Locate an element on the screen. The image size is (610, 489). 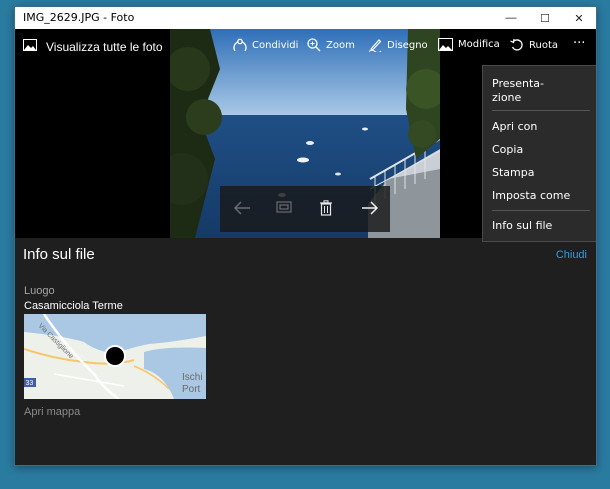
trash-icon is located at coordinates (326, 208).